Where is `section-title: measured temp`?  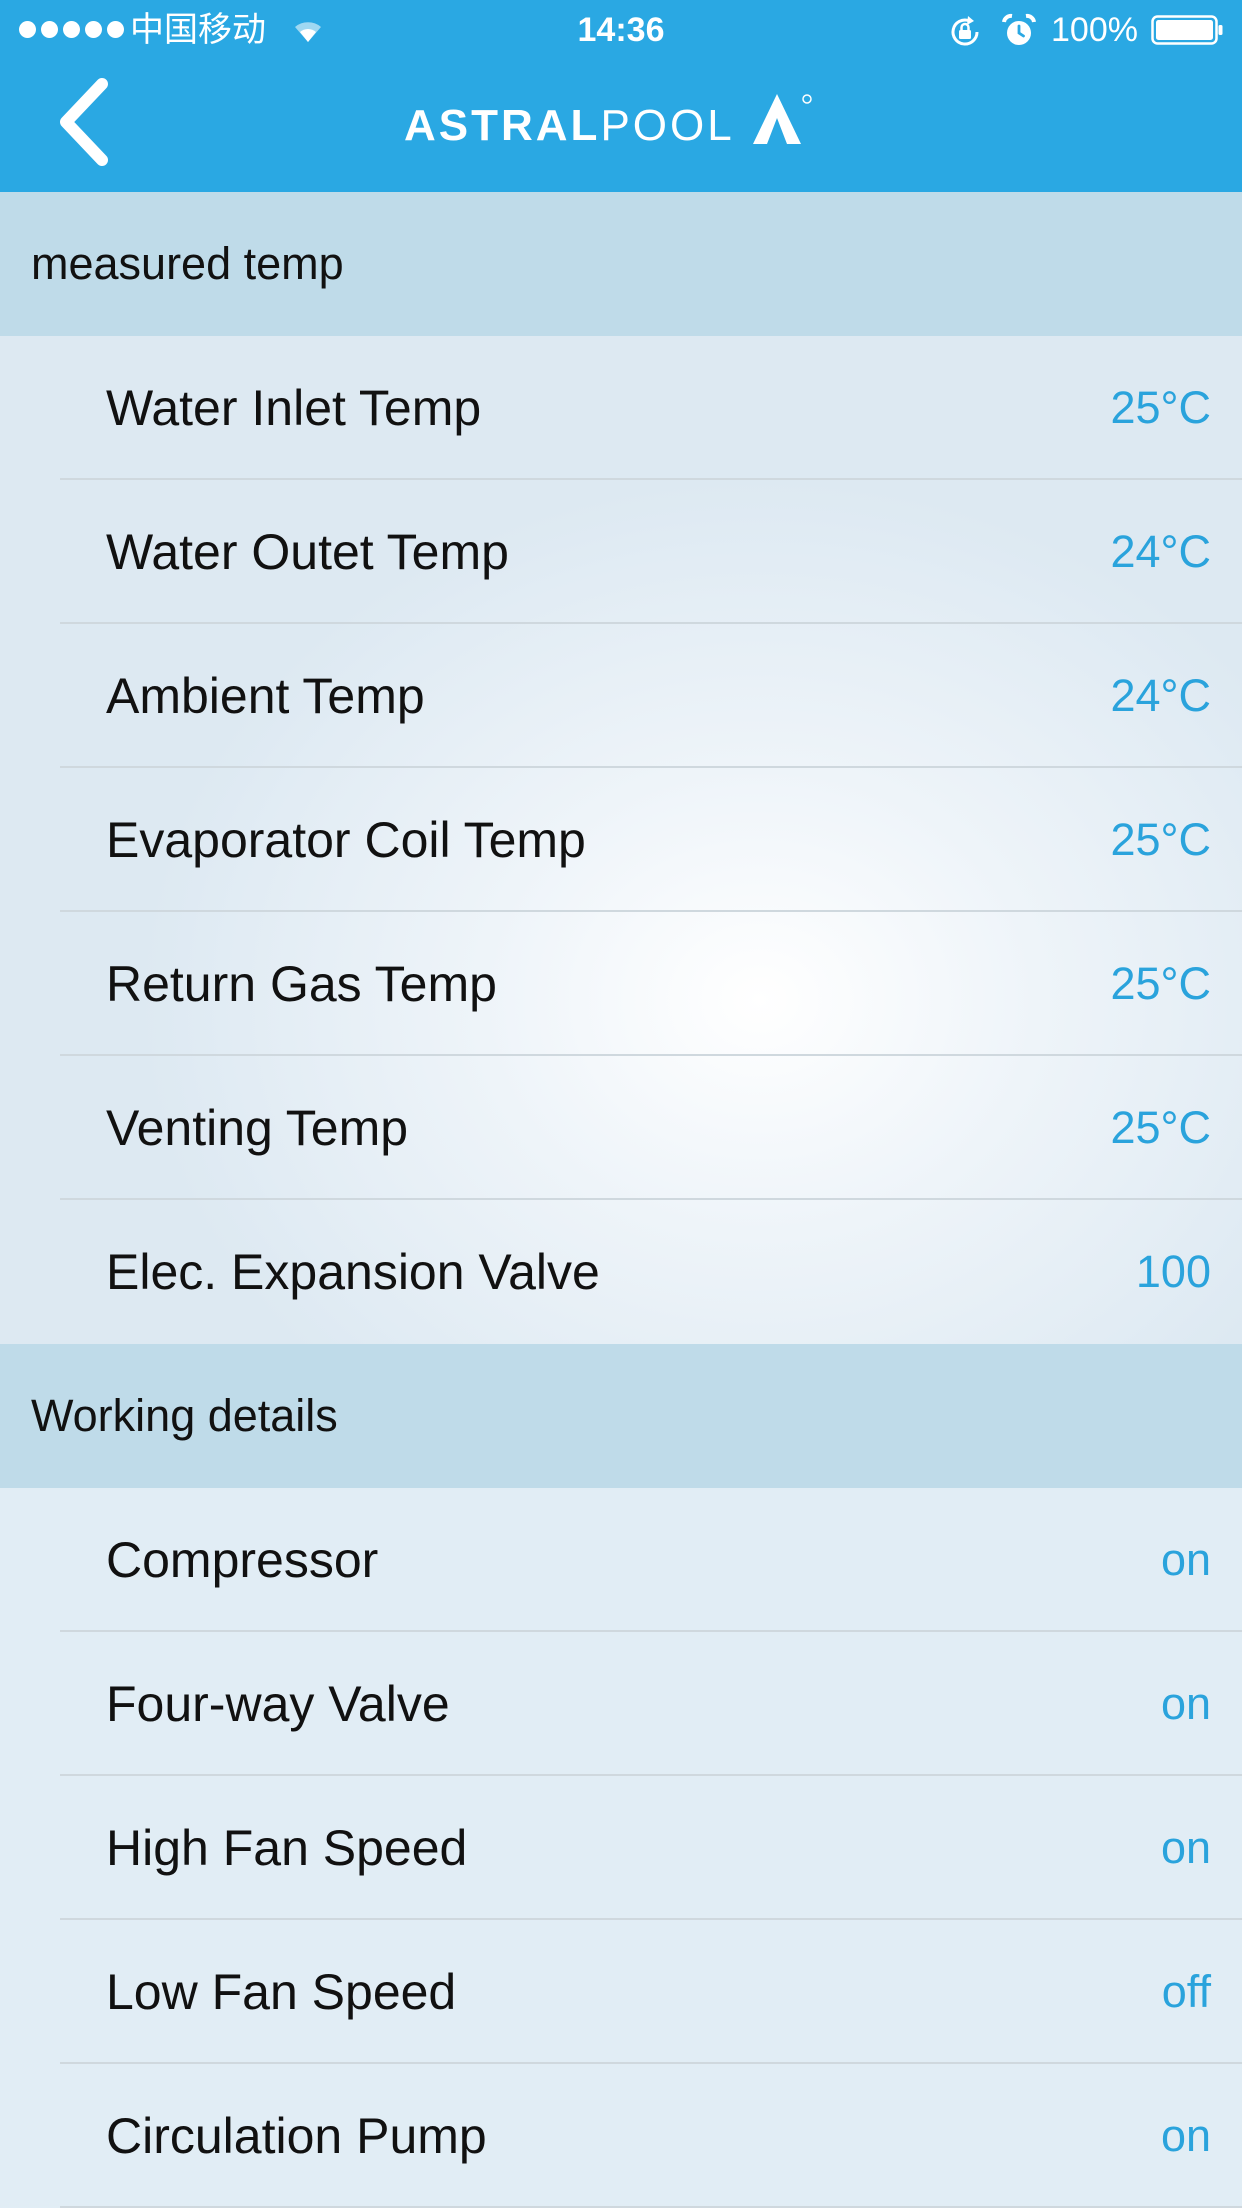
section-title: measured temp is located at coordinates (187, 263).